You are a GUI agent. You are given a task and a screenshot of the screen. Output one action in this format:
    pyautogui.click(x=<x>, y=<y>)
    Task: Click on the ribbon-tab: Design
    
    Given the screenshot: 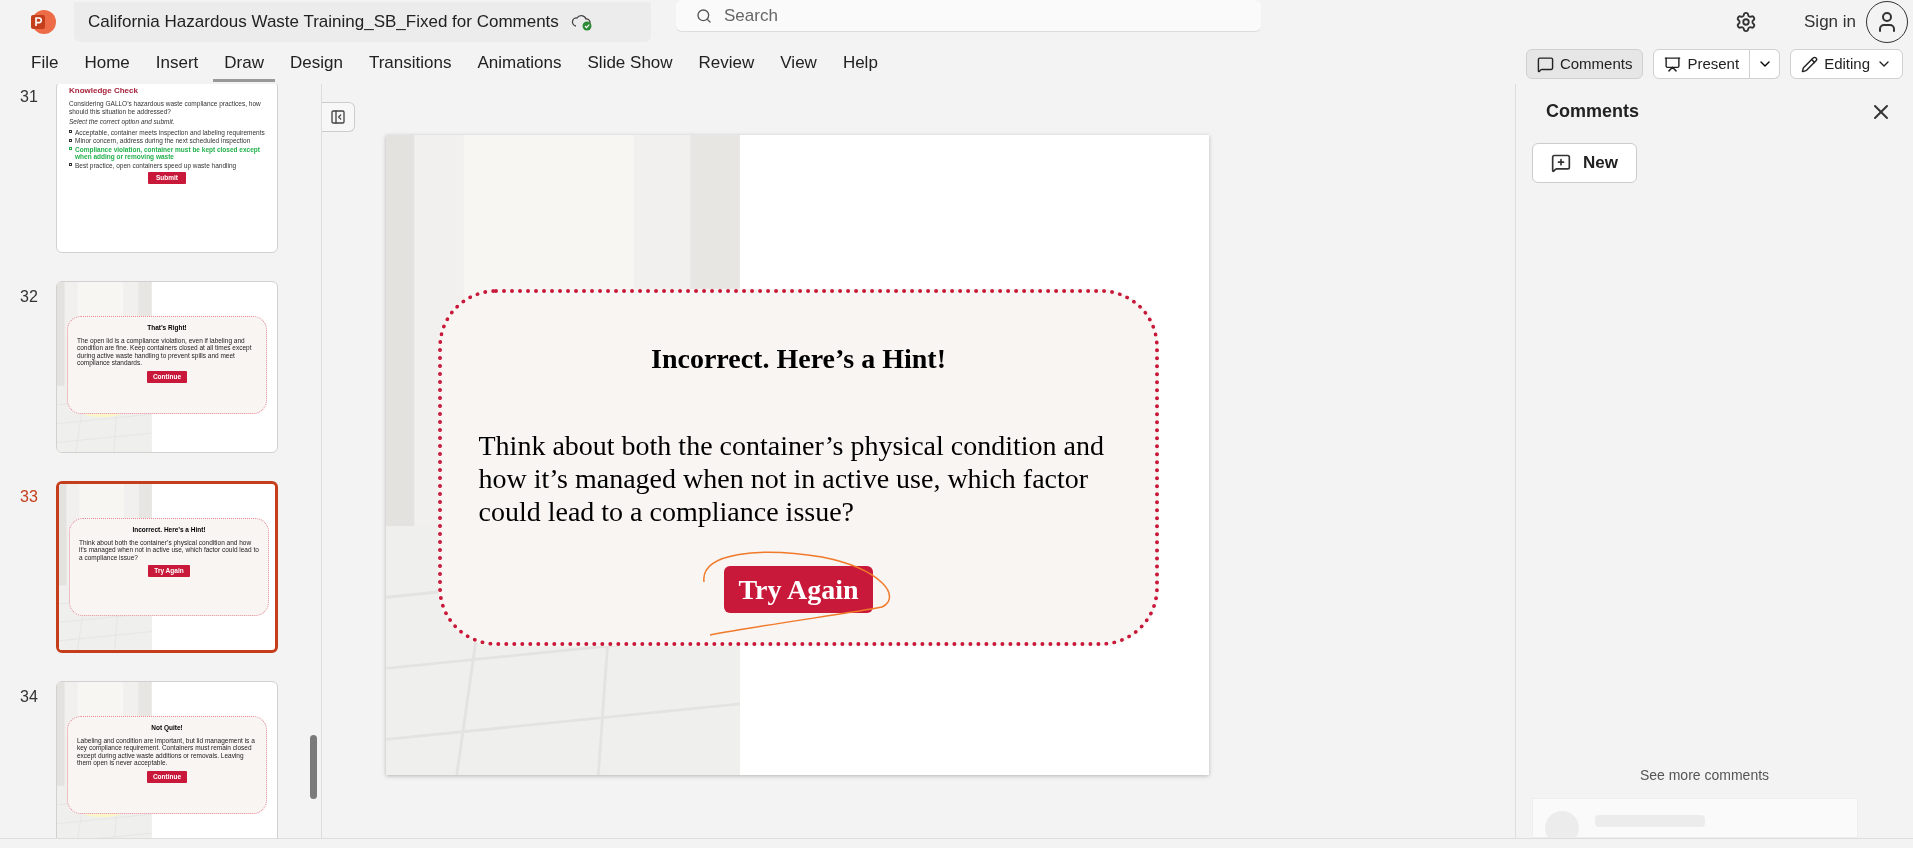 What is the action you would take?
    pyautogui.click(x=316, y=64)
    